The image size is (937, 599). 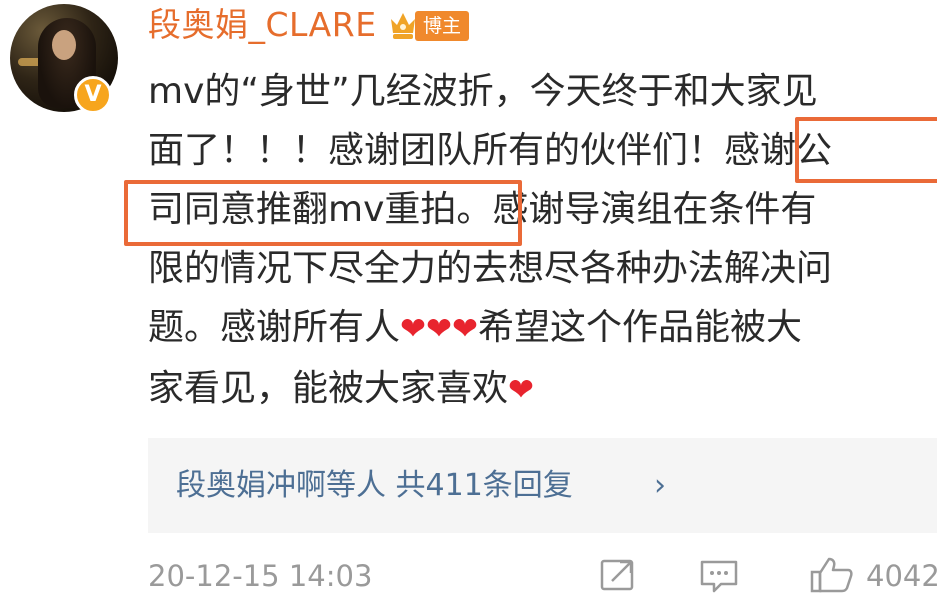 I want to click on post-line-4: 限的情况下尽全力的去想尽各种办法解决问, so click(x=490, y=268).